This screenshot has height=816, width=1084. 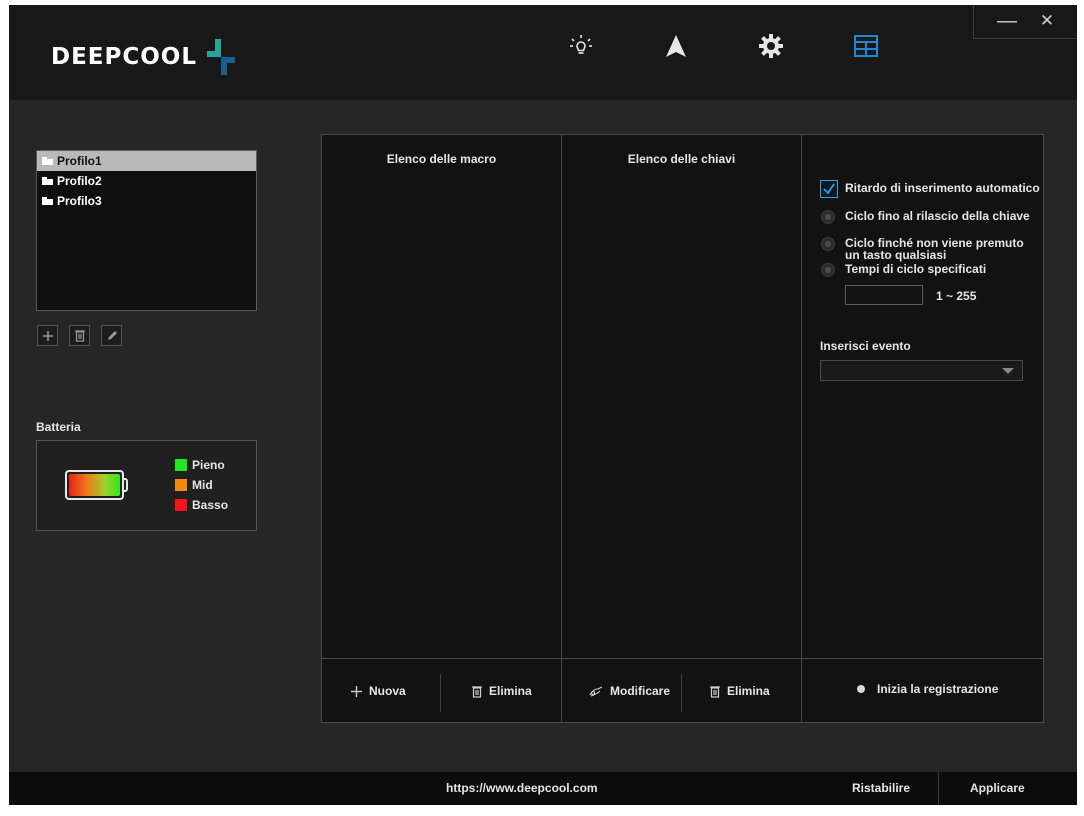 What do you see at coordinates (1025, 22) in the screenshot?
I see `window-controls: — ✕` at bounding box center [1025, 22].